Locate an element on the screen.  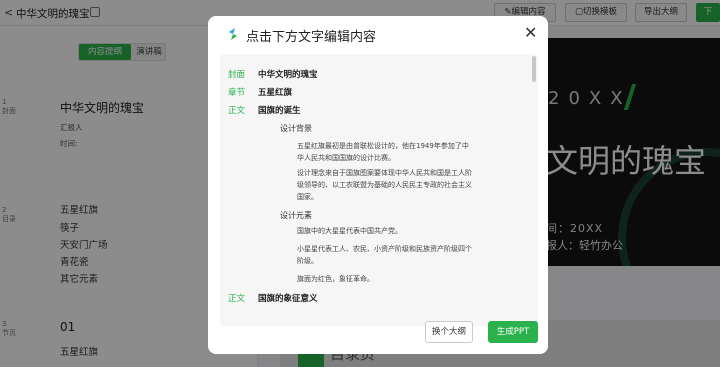
change-outline-button: 换个大纲 is located at coordinates (449, 332).